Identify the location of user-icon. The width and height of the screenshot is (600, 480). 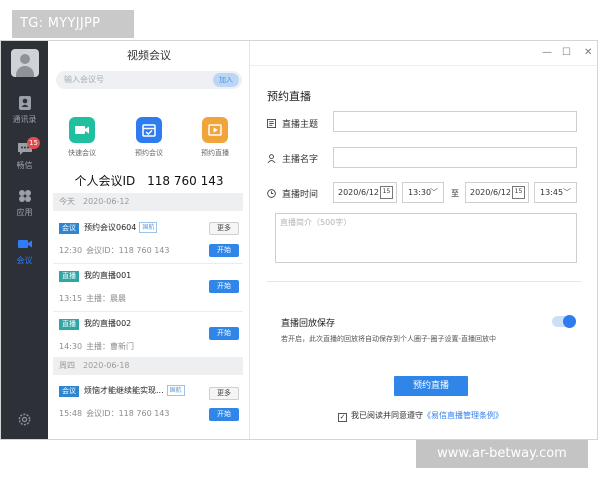
(271, 158).